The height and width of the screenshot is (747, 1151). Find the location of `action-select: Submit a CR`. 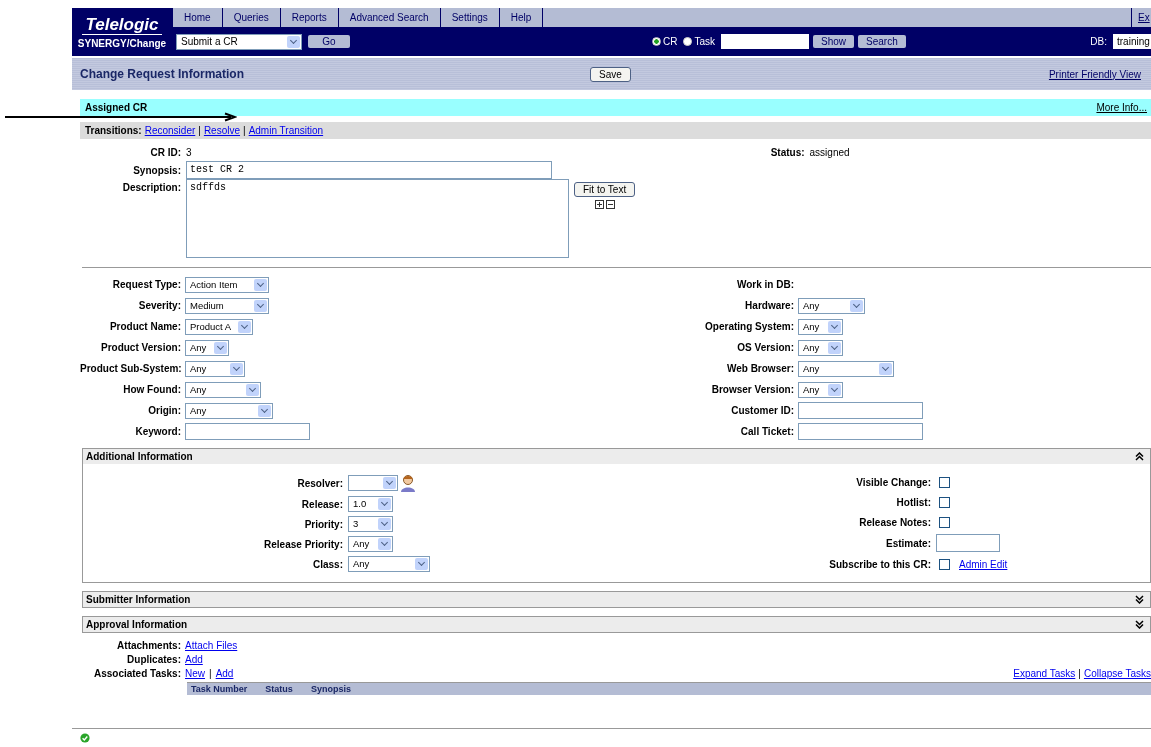

action-select: Submit a CR is located at coordinates (239, 41).